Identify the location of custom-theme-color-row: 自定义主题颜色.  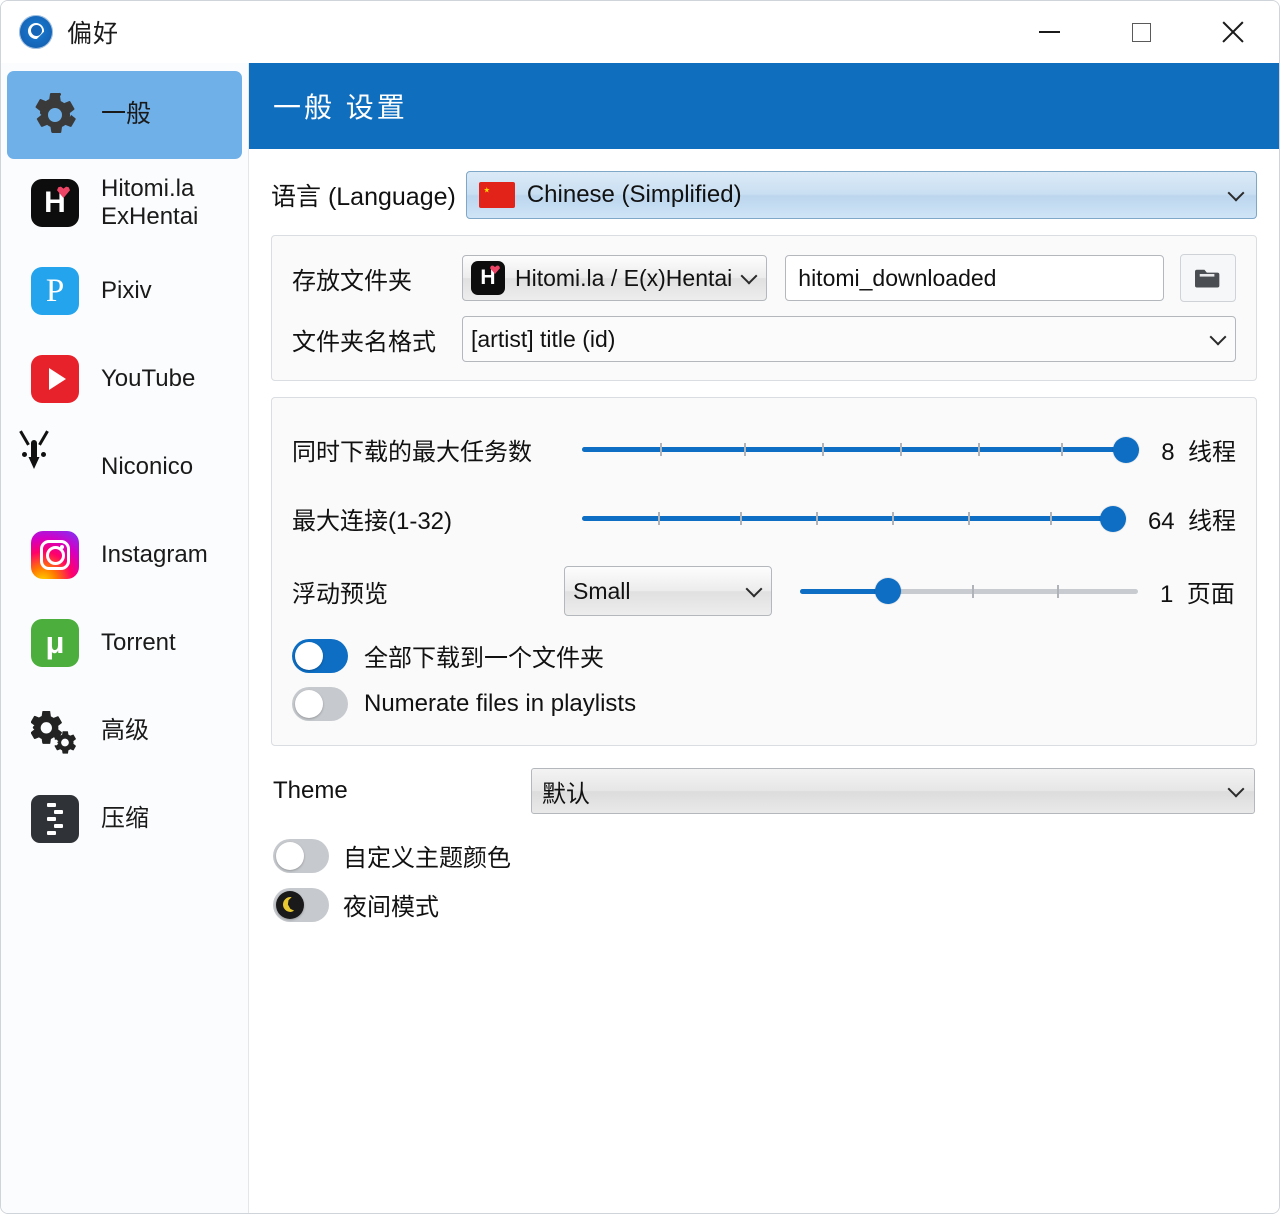
(764, 855).